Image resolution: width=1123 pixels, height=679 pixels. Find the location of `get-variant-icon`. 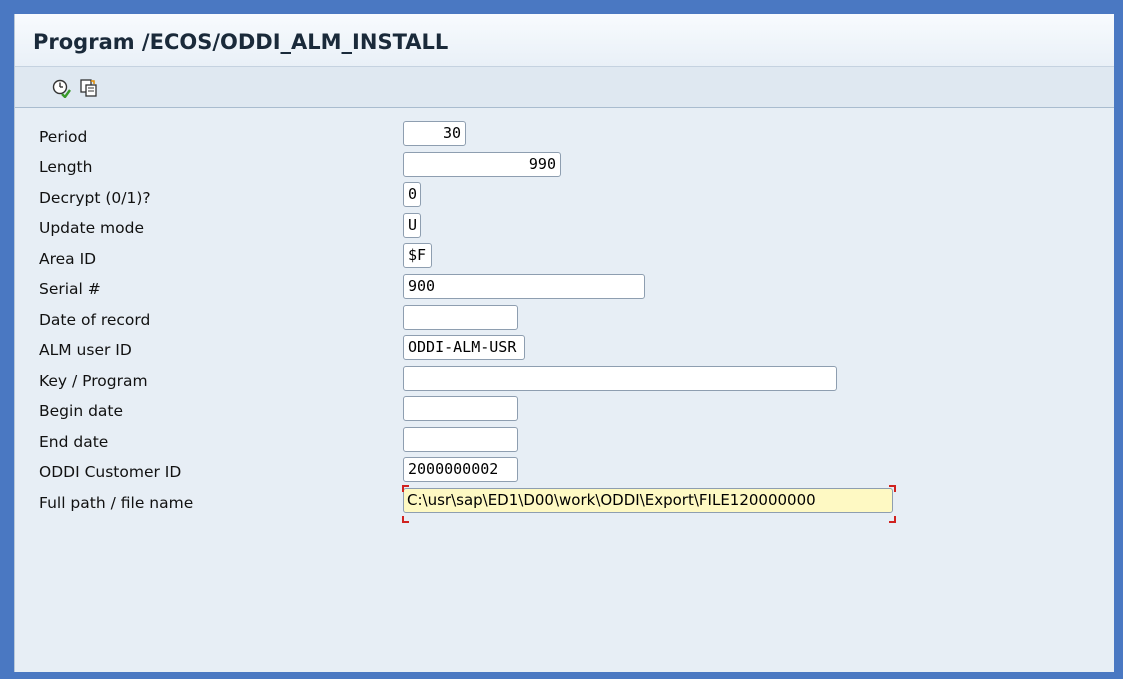

get-variant-icon is located at coordinates (89, 88).